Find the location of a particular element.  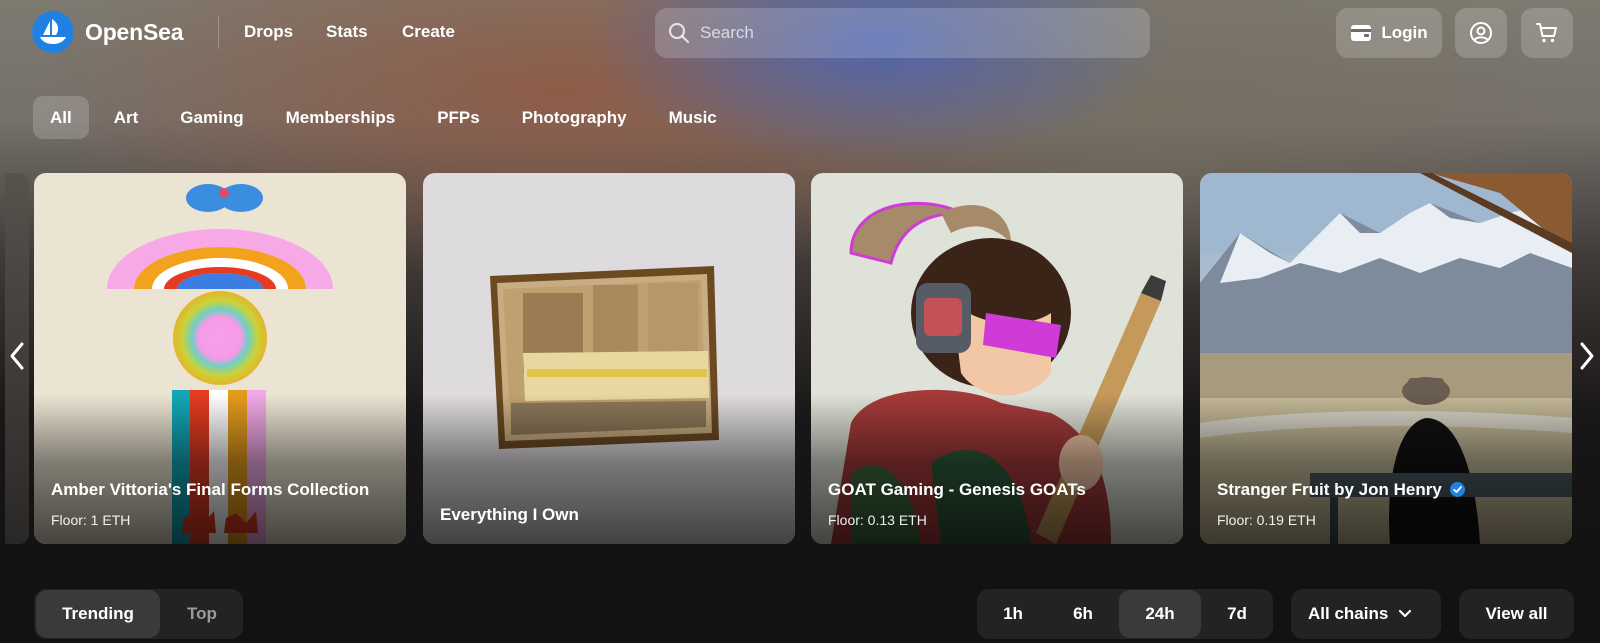

brand-name: OpenSea is located at coordinates (134, 31).